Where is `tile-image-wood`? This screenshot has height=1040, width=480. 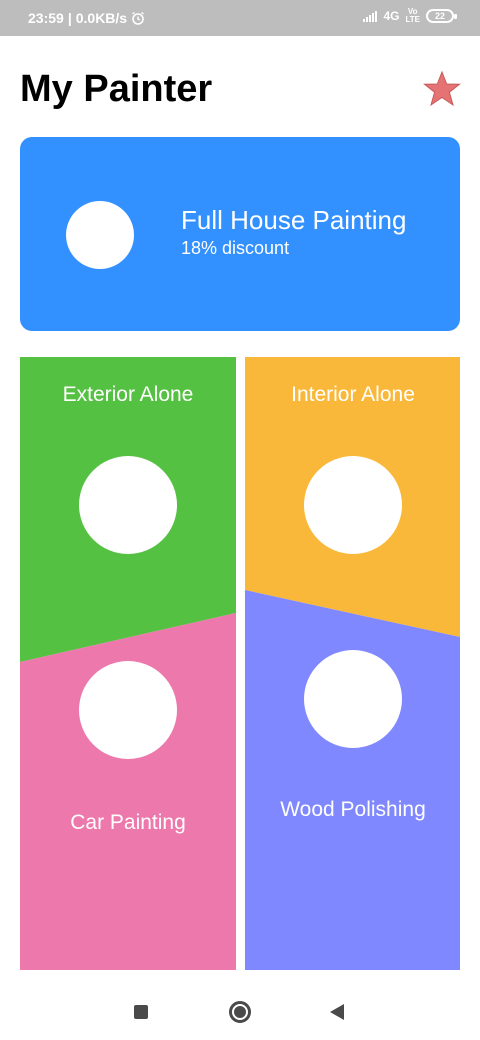
tile-image-wood is located at coordinates (353, 699).